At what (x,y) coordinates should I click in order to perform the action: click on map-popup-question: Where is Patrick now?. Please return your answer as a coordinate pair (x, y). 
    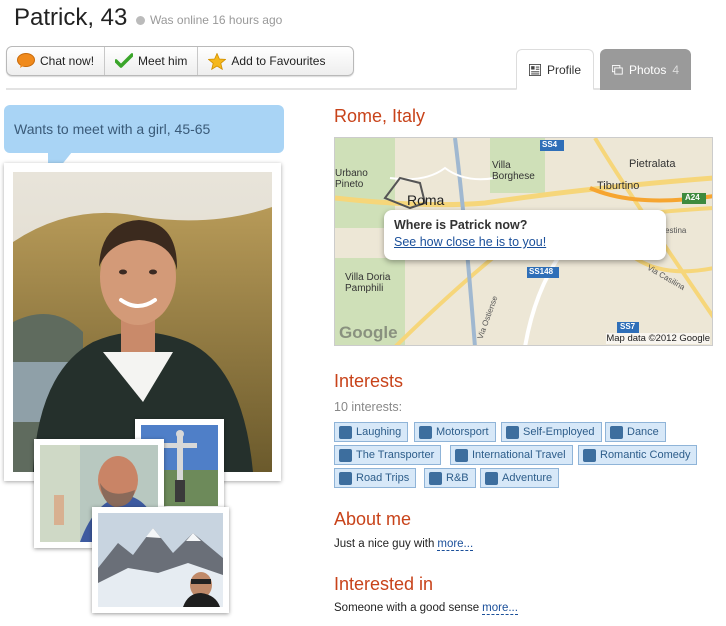
    Looking at the image, I should click on (461, 225).